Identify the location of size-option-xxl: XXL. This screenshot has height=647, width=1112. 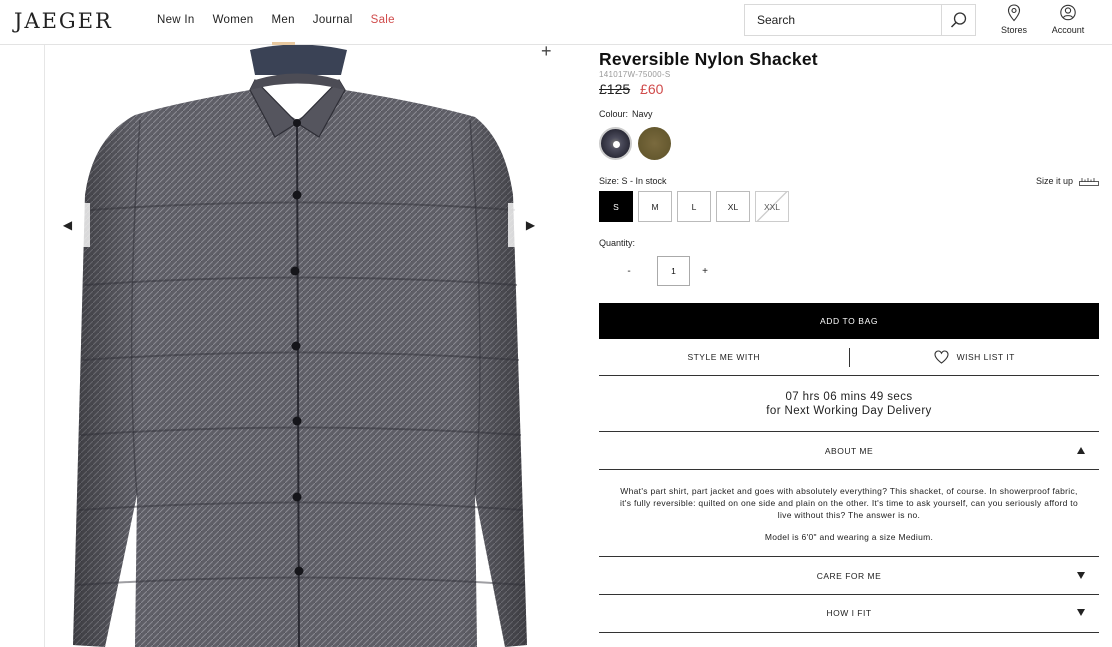
(772, 206).